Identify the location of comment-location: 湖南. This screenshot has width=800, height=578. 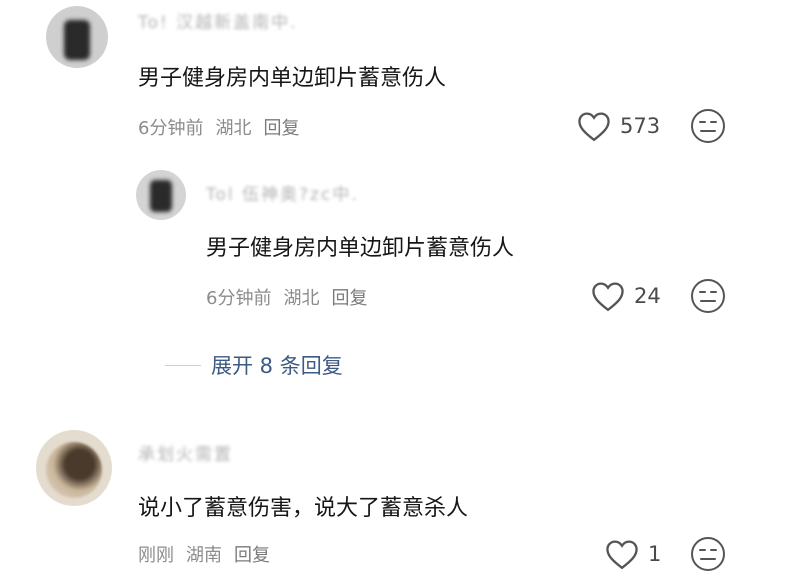
(204, 555).